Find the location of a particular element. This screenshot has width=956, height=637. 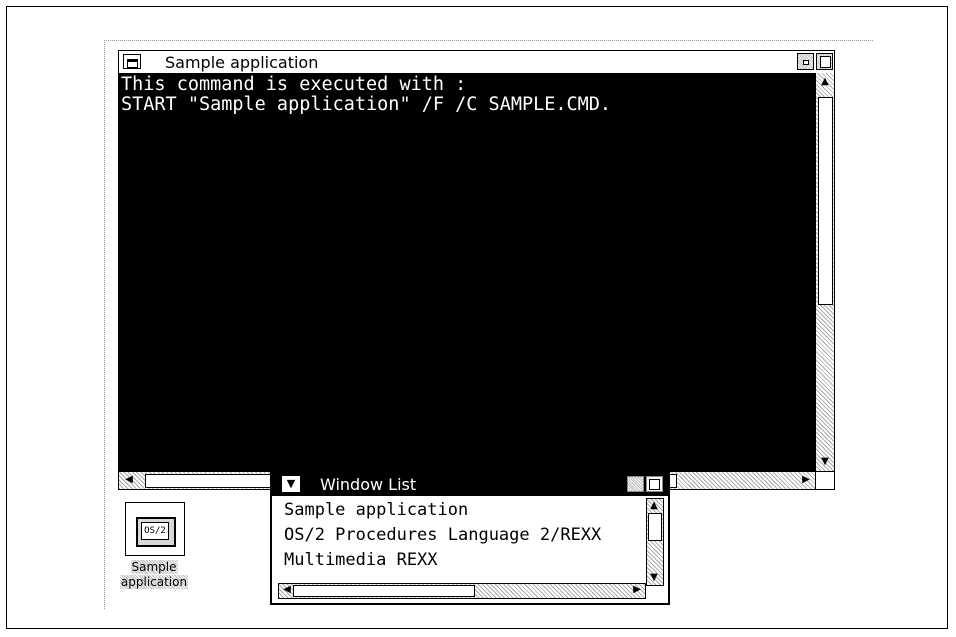

window-titlebar: Sample application is located at coordinates (476, 62).